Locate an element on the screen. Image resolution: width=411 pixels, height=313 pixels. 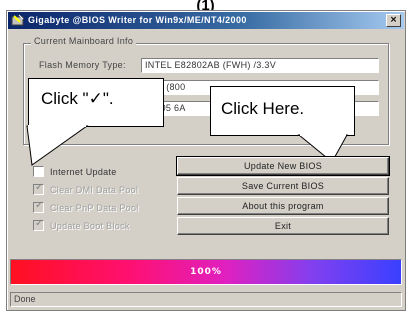
callout-click-here-text: Click Here. is located at coordinates (263, 108).